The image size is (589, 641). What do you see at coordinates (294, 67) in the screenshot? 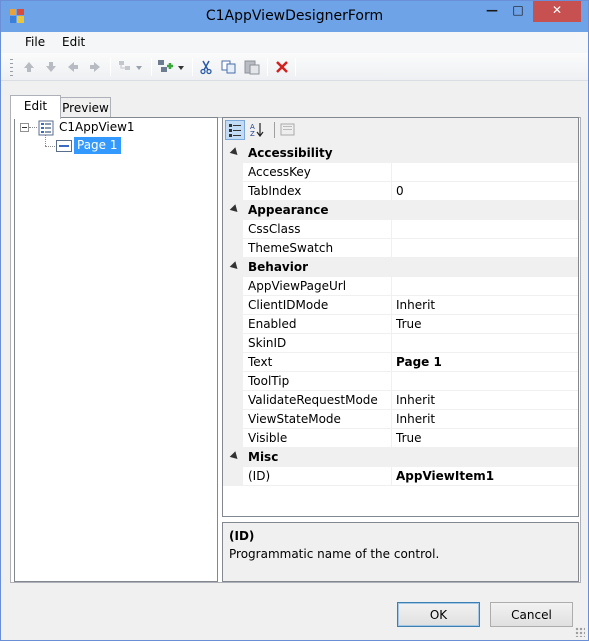
I see `toolbar` at bounding box center [294, 67].